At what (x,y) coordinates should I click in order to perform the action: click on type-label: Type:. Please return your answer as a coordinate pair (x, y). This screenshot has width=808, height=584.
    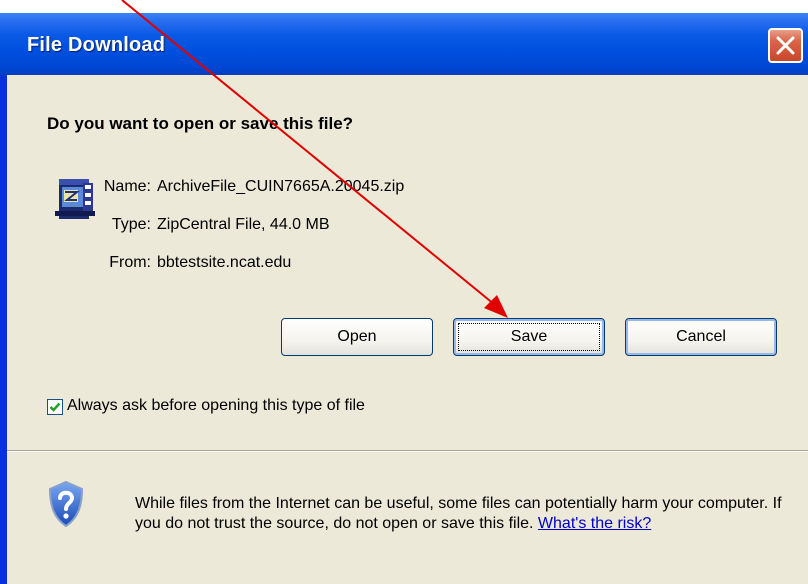
    Looking at the image, I should click on (131, 224).